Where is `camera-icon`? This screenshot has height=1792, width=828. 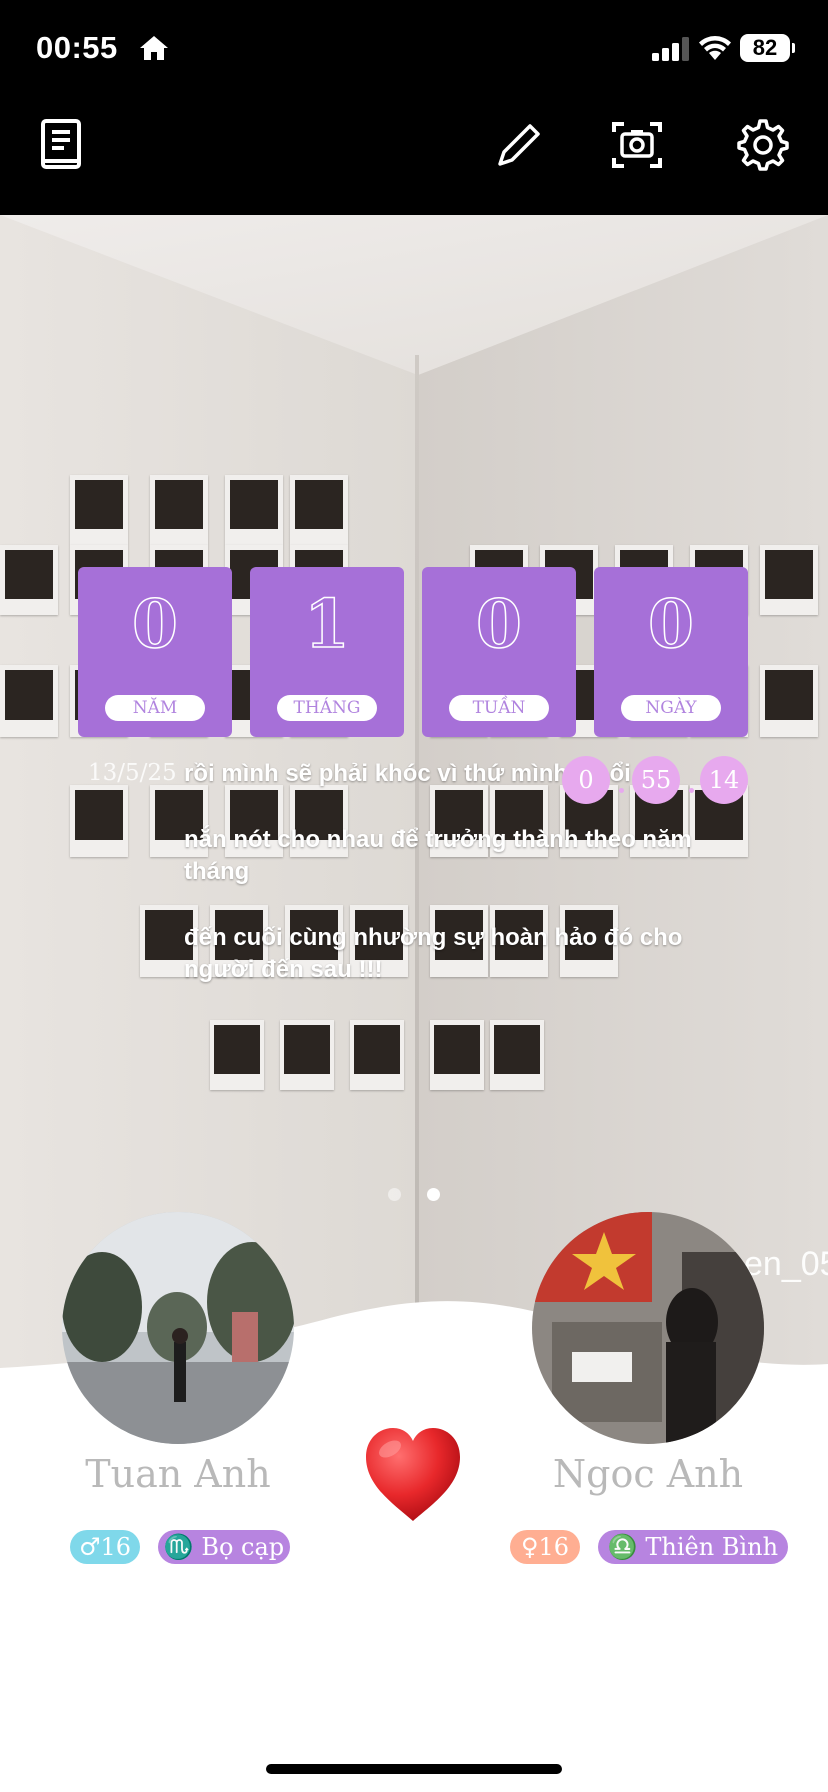
camera-icon is located at coordinates (637, 145).